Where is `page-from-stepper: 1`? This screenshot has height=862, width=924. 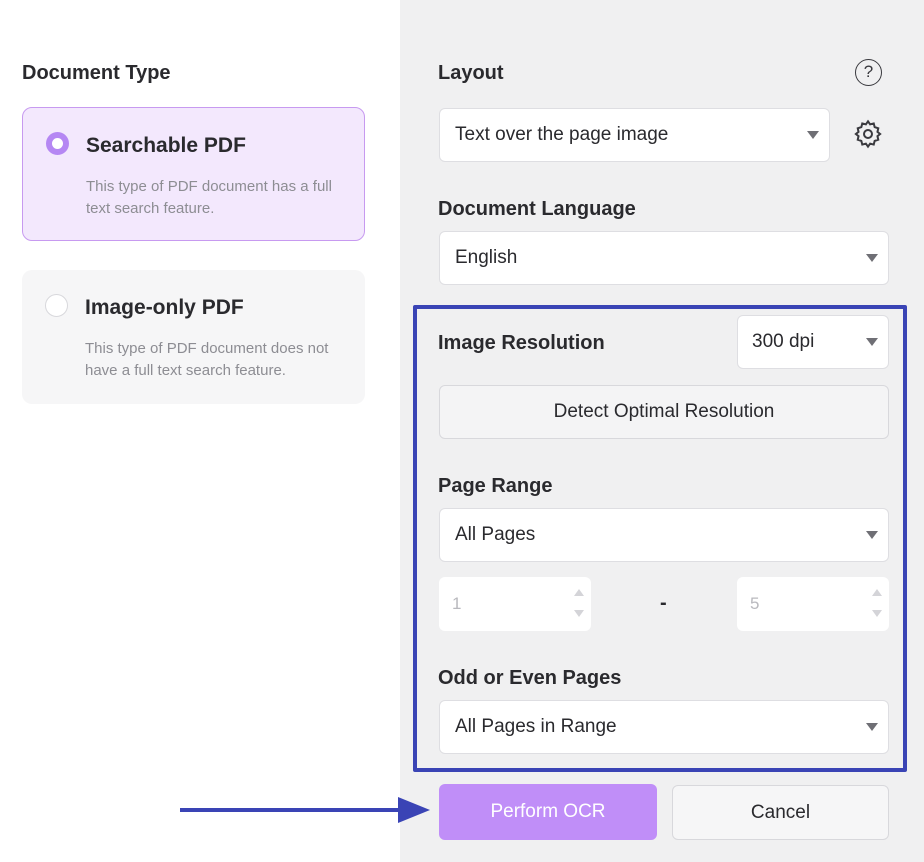
page-from-stepper: 1 is located at coordinates (515, 604).